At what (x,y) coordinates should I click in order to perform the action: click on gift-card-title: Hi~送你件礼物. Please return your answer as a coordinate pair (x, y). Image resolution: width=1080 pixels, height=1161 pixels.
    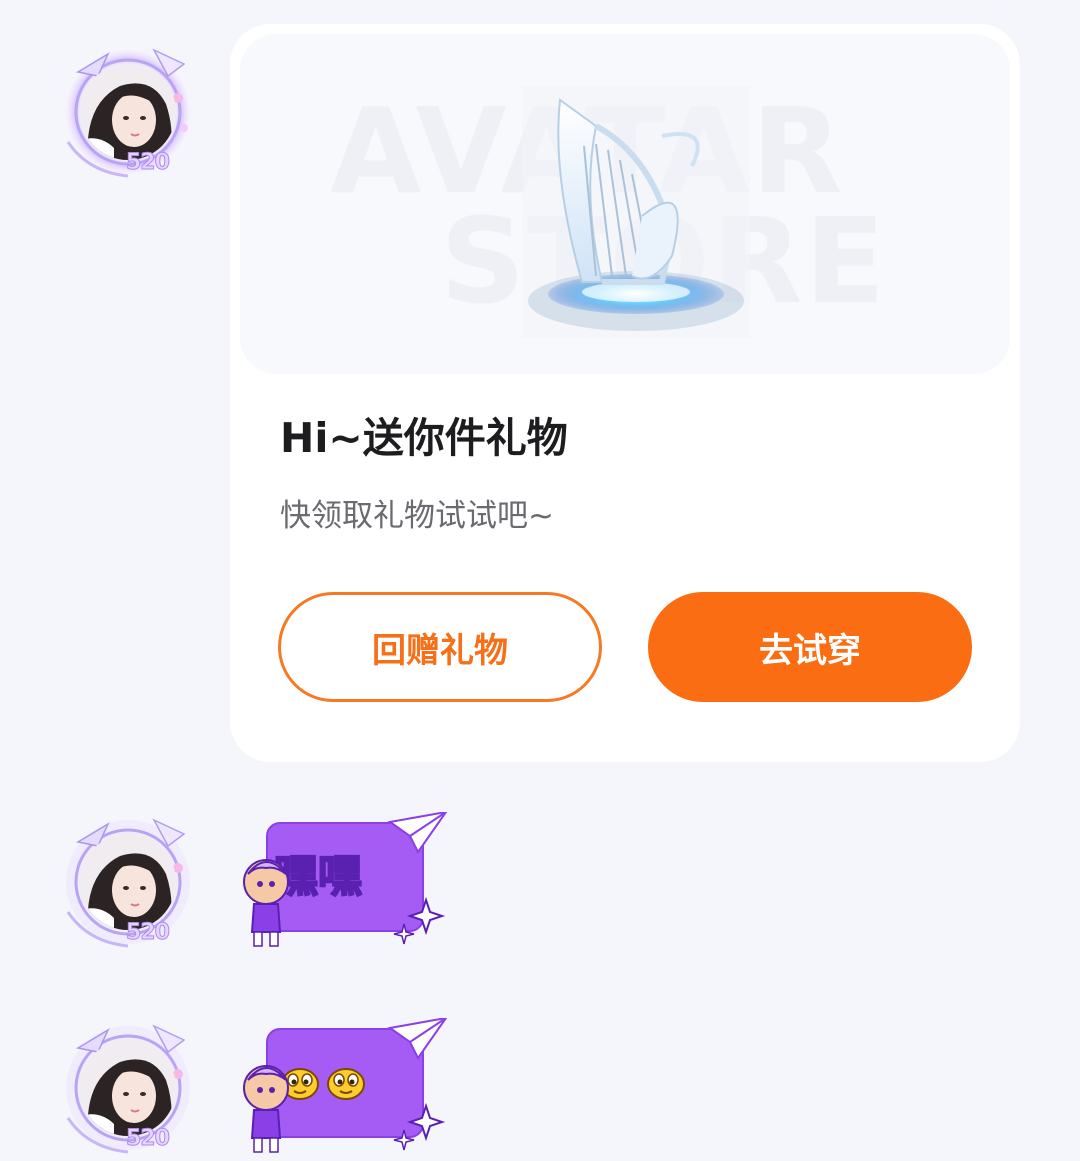
    Looking at the image, I should click on (424, 438).